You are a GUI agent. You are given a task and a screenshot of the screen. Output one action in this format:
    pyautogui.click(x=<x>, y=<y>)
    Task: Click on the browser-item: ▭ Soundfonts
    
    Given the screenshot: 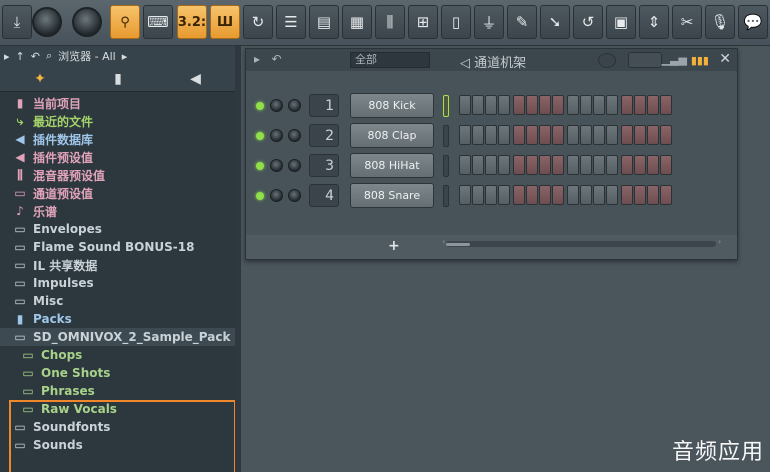 What is the action you would take?
    pyautogui.click(x=117, y=427)
    